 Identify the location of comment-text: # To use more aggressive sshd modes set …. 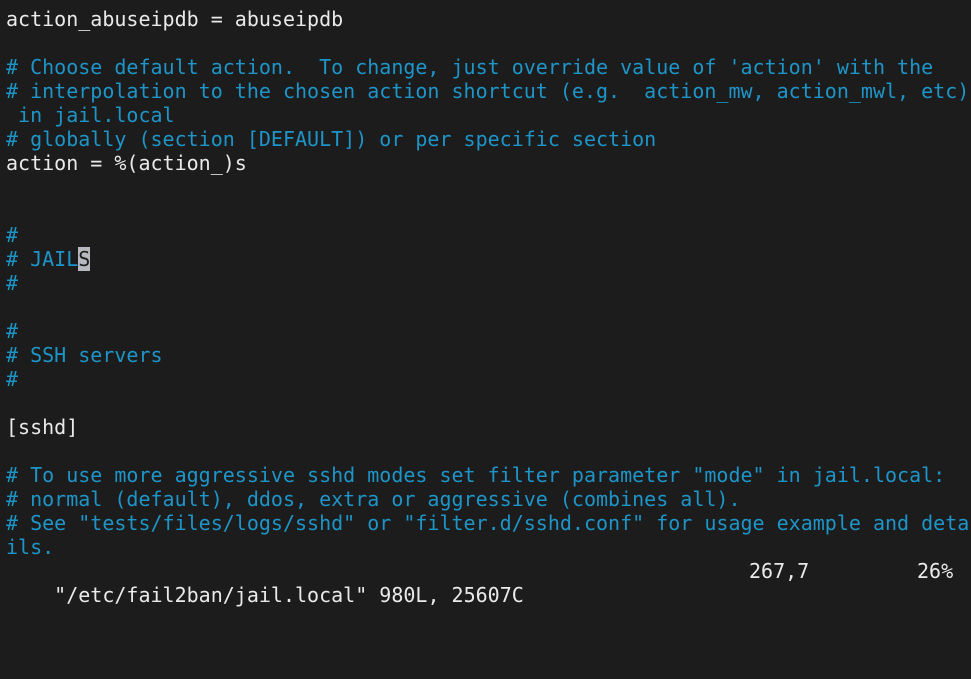
(476, 475).